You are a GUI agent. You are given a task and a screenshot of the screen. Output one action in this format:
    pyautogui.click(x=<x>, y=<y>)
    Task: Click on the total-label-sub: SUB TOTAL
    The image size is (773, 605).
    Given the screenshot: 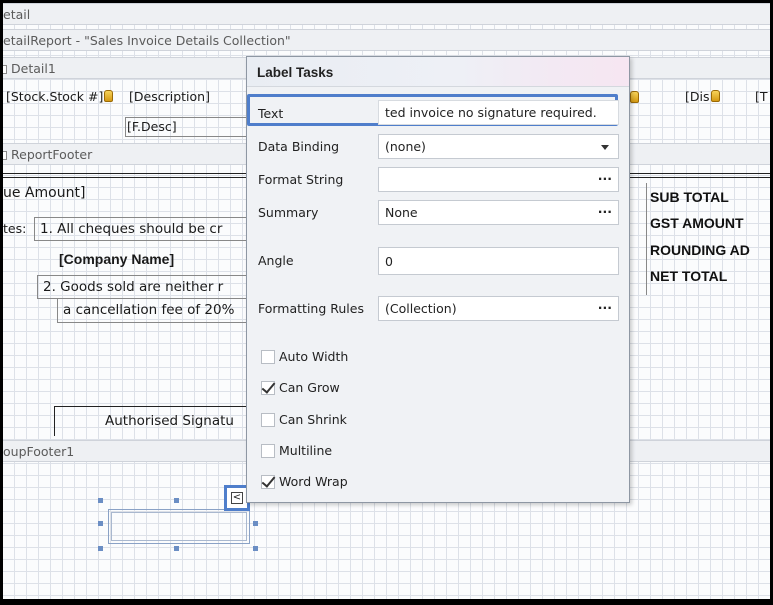 What is the action you would take?
    pyautogui.click(x=689, y=197)
    